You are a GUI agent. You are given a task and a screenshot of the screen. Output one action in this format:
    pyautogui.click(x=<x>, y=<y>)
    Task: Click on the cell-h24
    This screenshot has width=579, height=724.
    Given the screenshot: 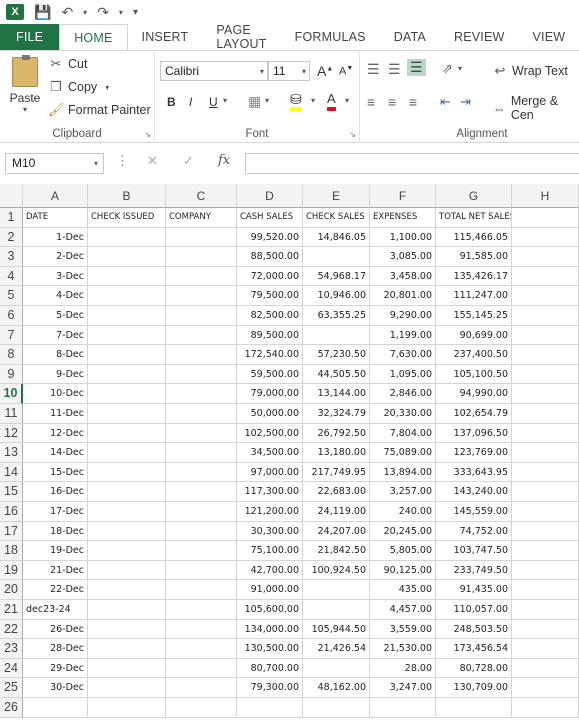 What is the action you would take?
    pyautogui.click(x=545, y=668)
    